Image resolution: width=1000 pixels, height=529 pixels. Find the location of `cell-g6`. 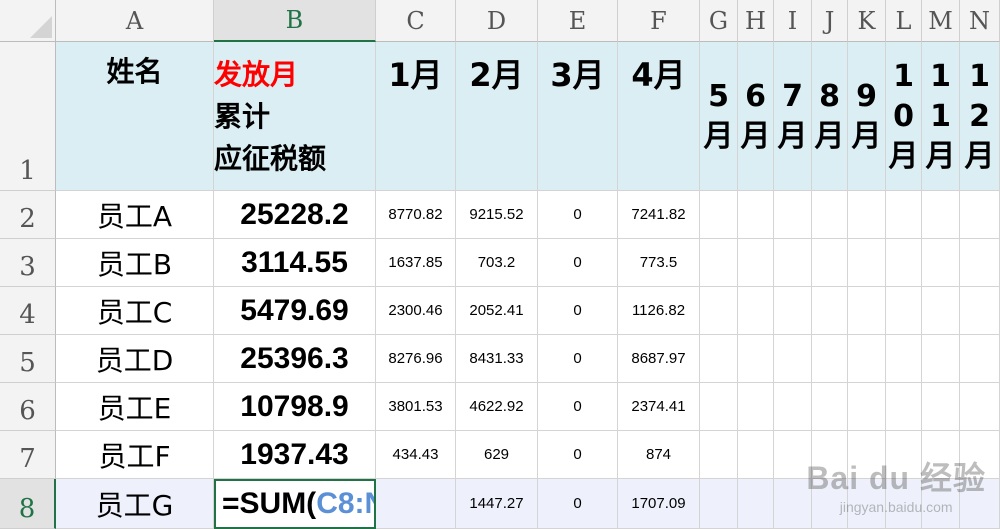

cell-g6 is located at coordinates (719, 407).